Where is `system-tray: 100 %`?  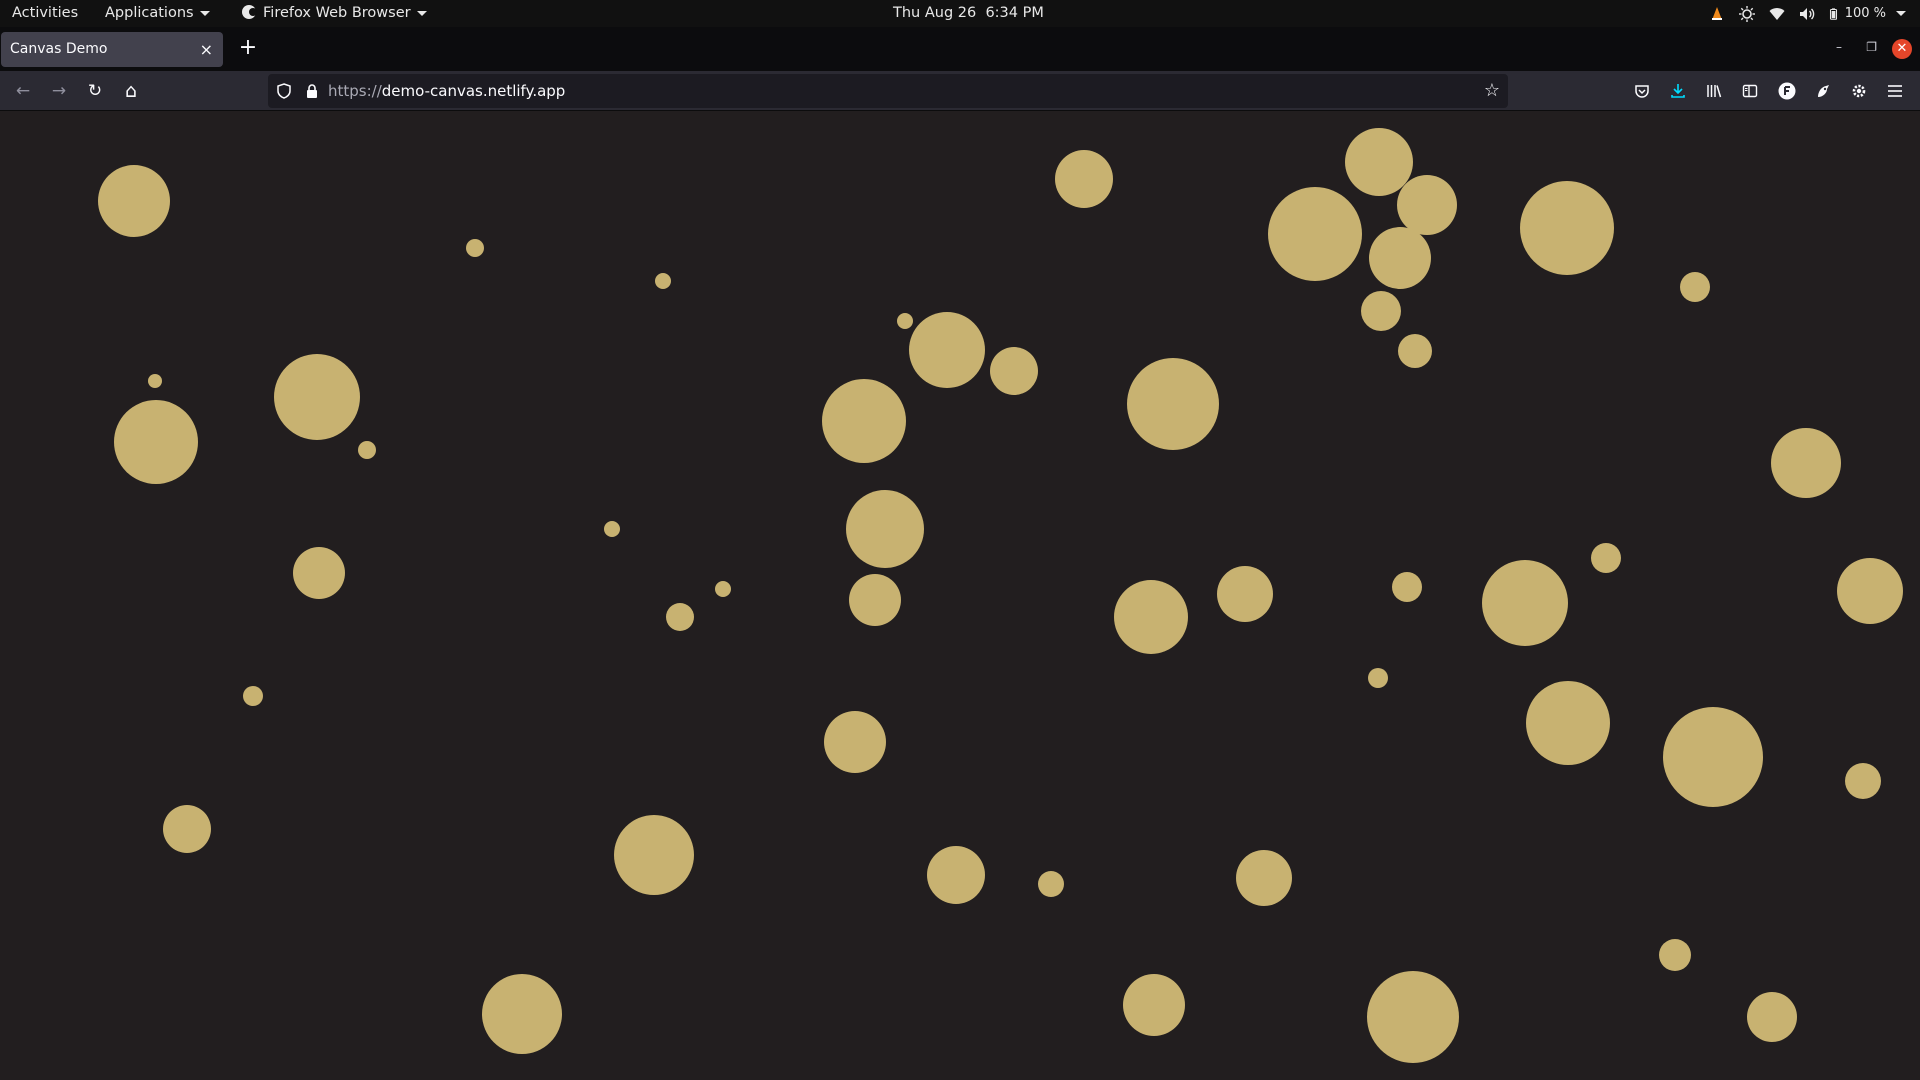 system-tray: 100 % is located at coordinates (1807, 13).